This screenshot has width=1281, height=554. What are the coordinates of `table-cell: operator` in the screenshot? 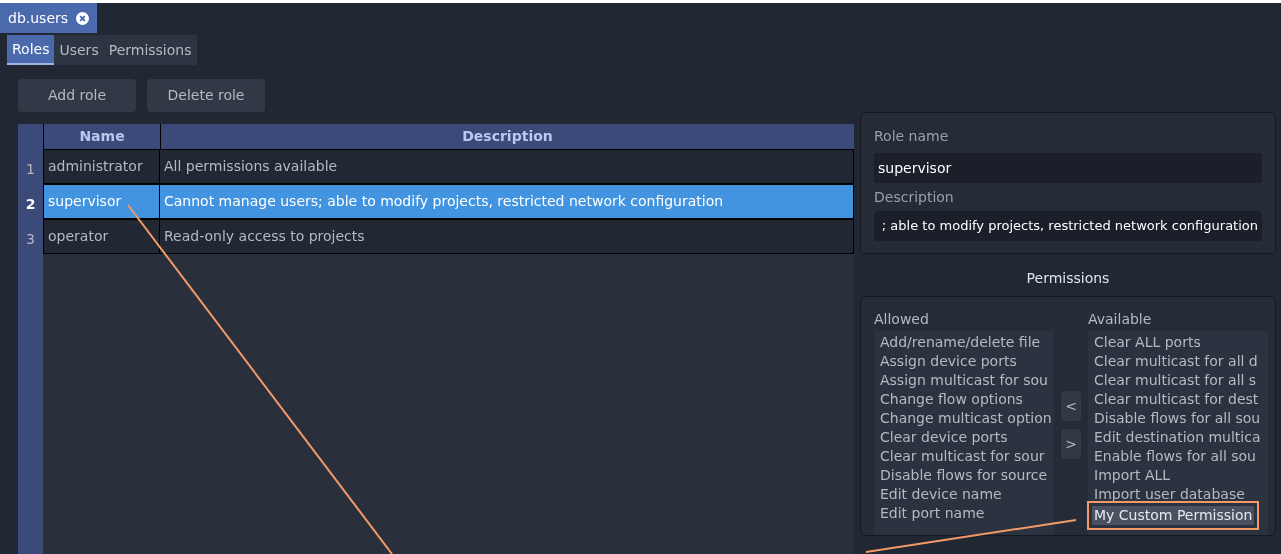 It's located at (101, 236).